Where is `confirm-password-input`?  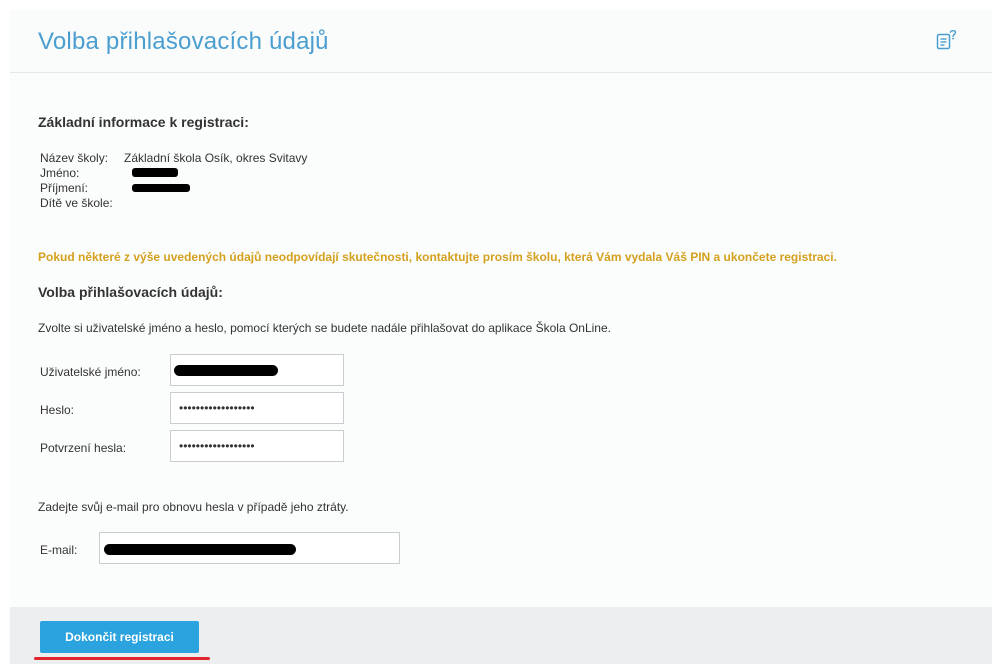
confirm-password-input is located at coordinates (257, 446).